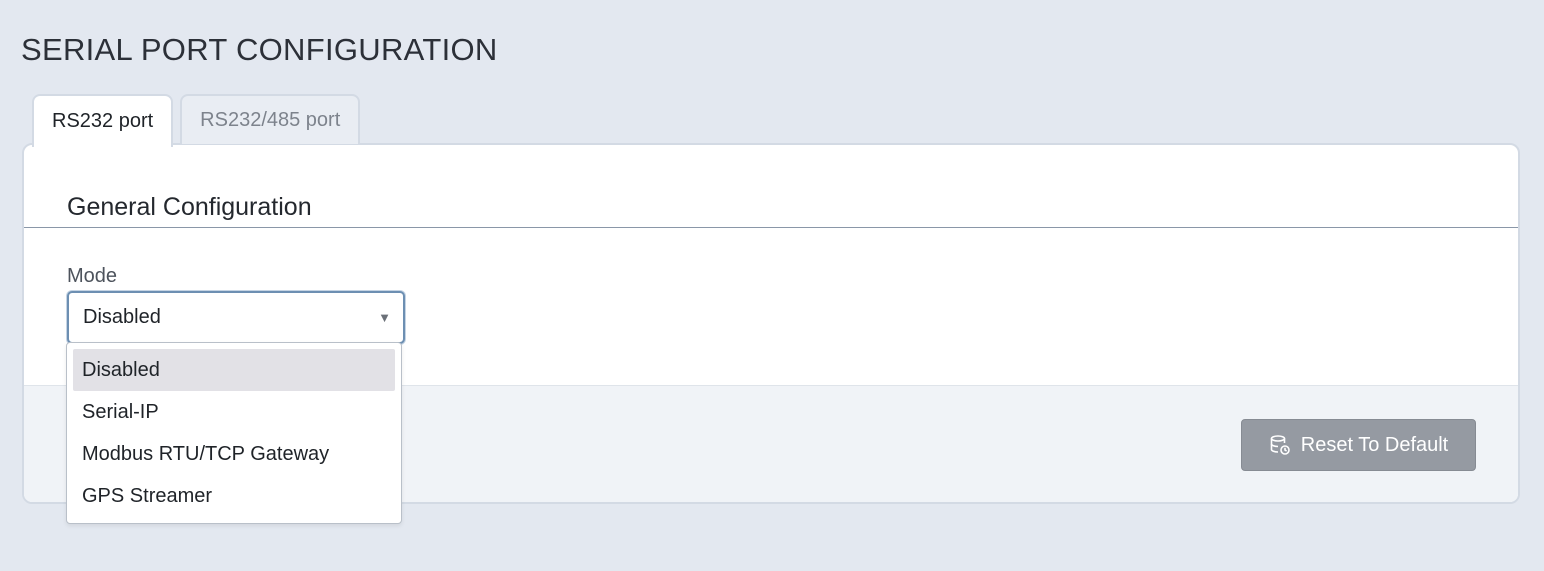 Image resolution: width=1544 pixels, height=571 pixels. I want to click on page-title: SERIAL PORT CONFIGURATION, so click(259, 49).